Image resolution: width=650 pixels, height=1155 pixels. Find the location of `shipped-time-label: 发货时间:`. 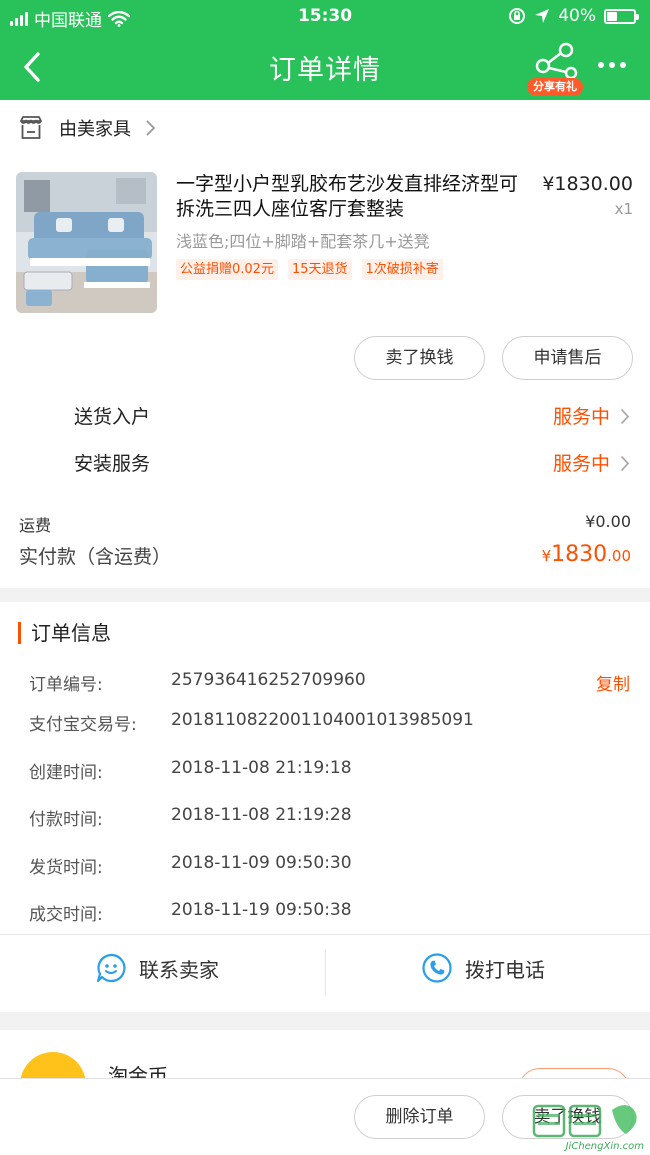

shipped-time-label: 发货时间: is located at coordinates (66, 868).